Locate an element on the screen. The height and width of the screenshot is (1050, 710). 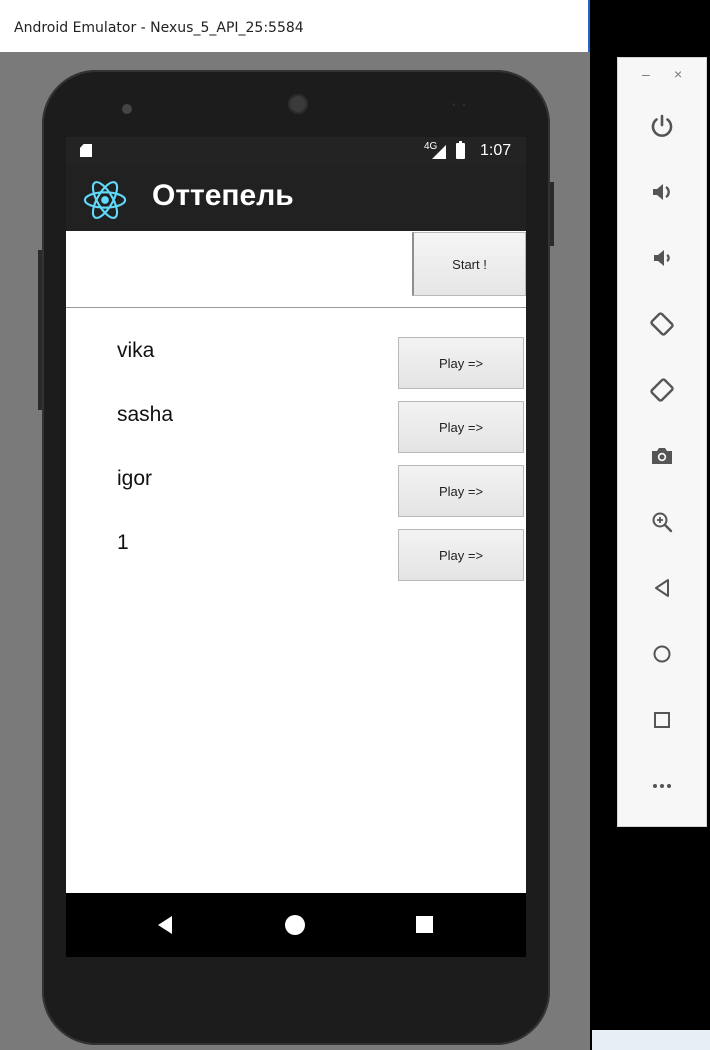
power-icon is located at coordinates (662, 126).